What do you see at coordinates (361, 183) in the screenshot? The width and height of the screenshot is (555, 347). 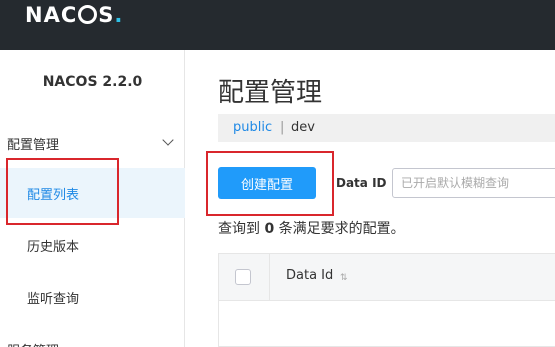 I see `data-id-label: Data ID` at bounding box center [361, 183].